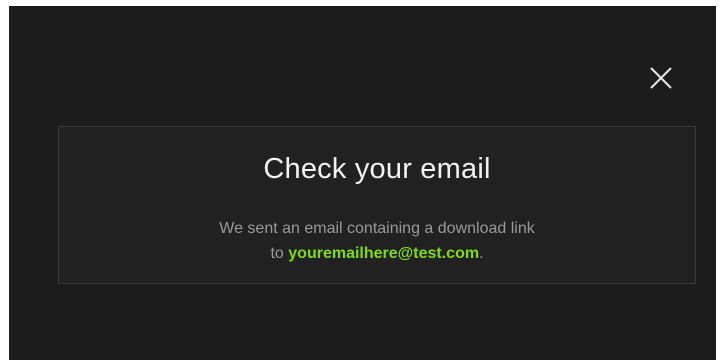 Image resolution: width=725 pixels, height=360 pixels. Describe the element at coordinates (279, 253) in the screenshot. I see `message-prefix: to` at that location.